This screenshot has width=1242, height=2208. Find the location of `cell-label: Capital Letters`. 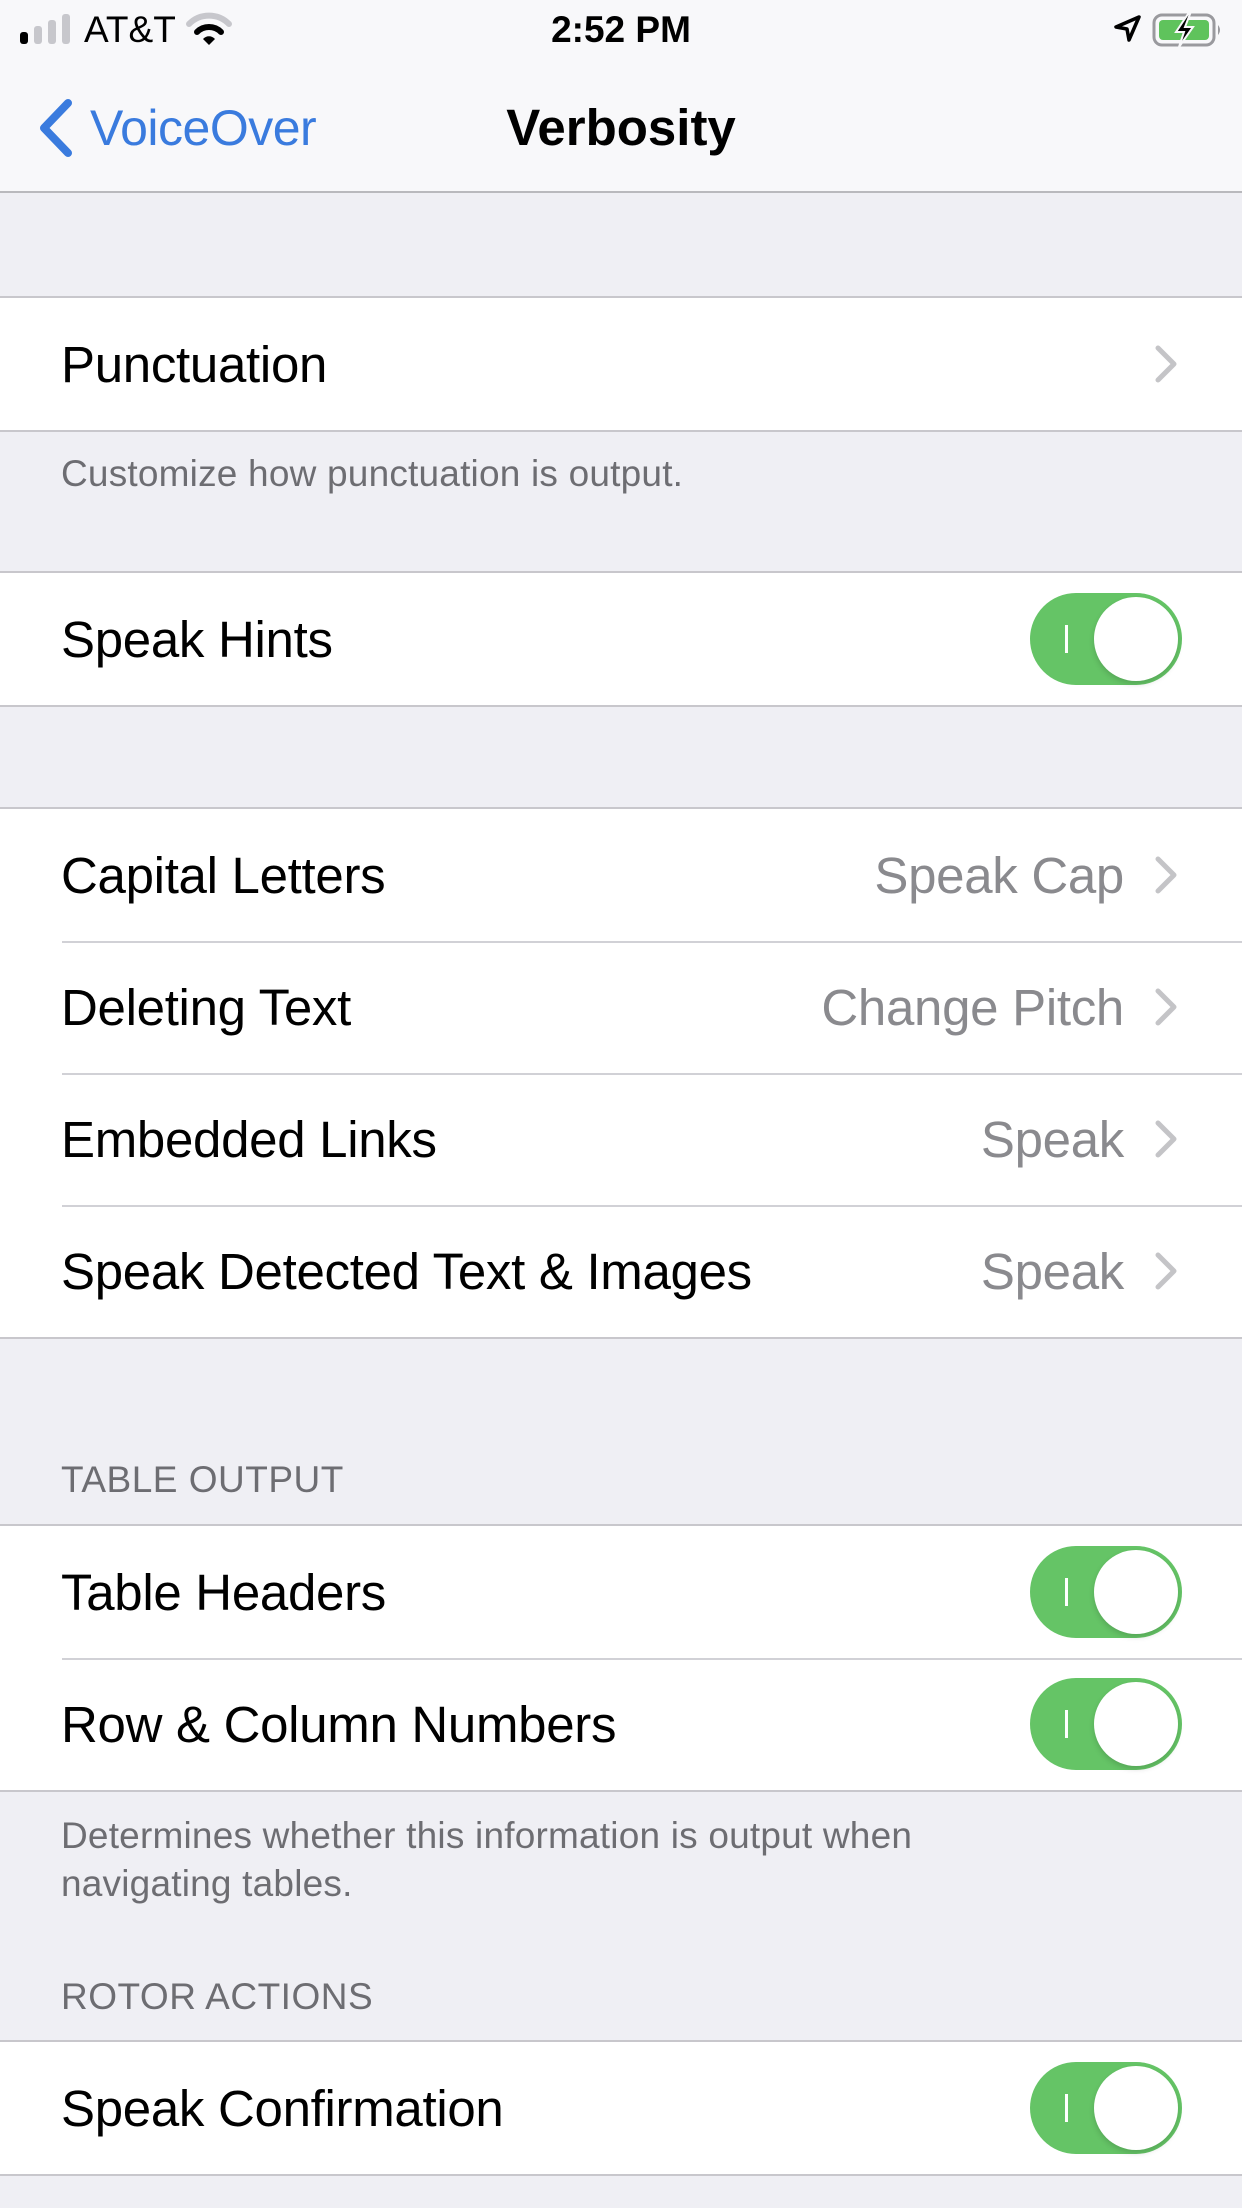

cell-label: Capital Letters is located at coordinates (223, 875).